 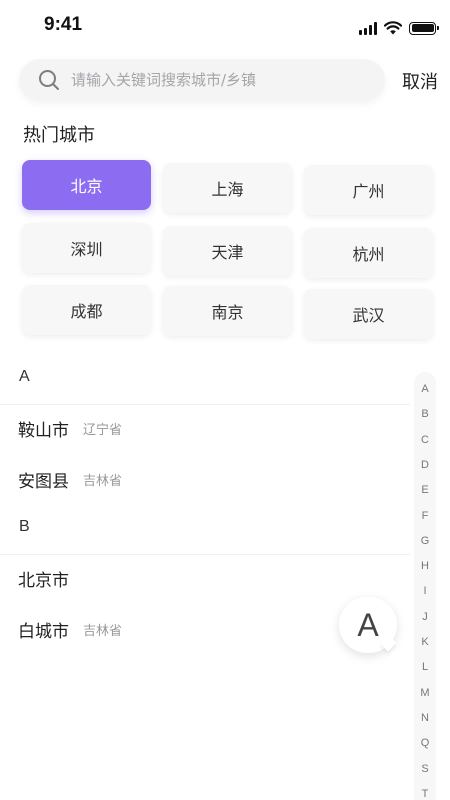 What do you see at coordinates (43, 580) in the screenshot?
I see `city-name: 北京市` at bounding box center [43, 580].